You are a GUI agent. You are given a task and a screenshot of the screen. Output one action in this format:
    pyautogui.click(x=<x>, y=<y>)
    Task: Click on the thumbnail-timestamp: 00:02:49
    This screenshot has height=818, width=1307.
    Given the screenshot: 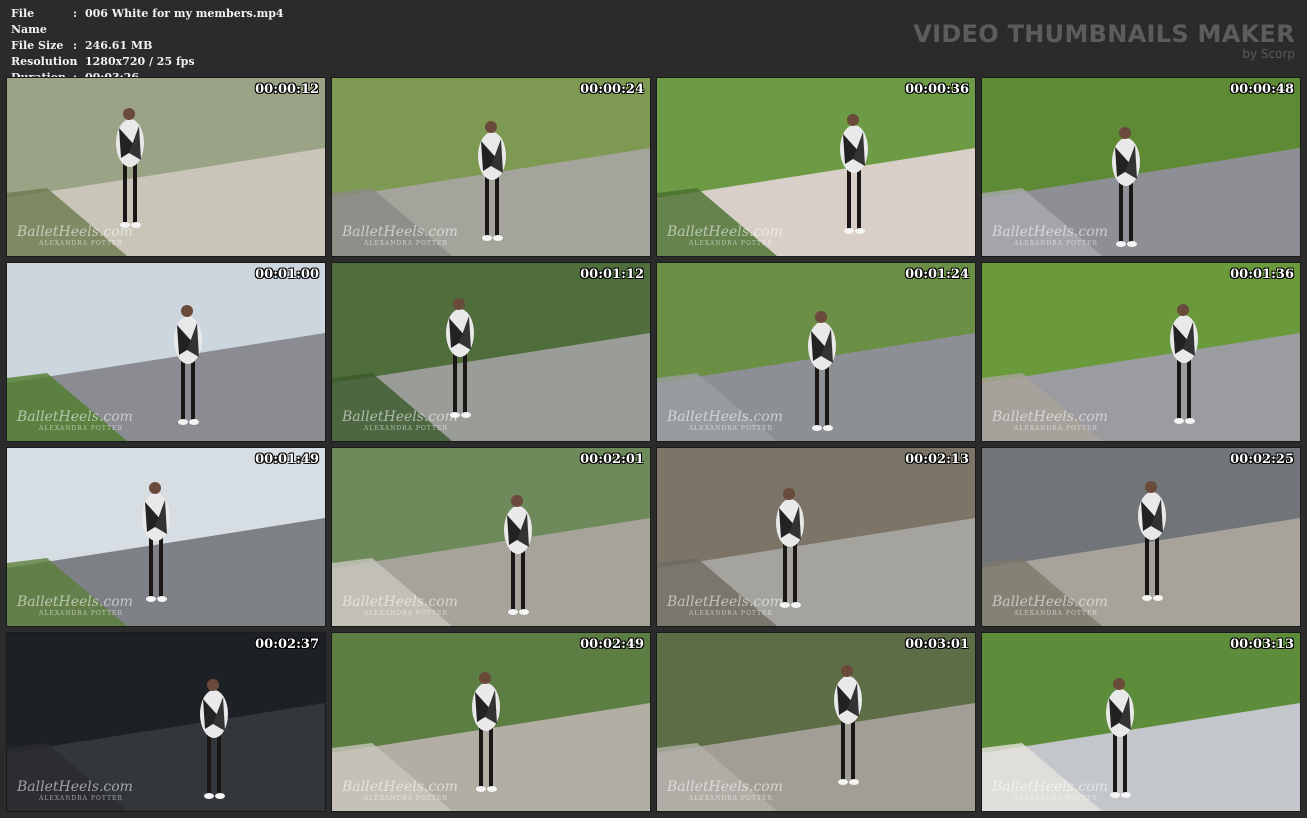 What is the action you would take?
    pyautogui.click(x=612, y=644)
    